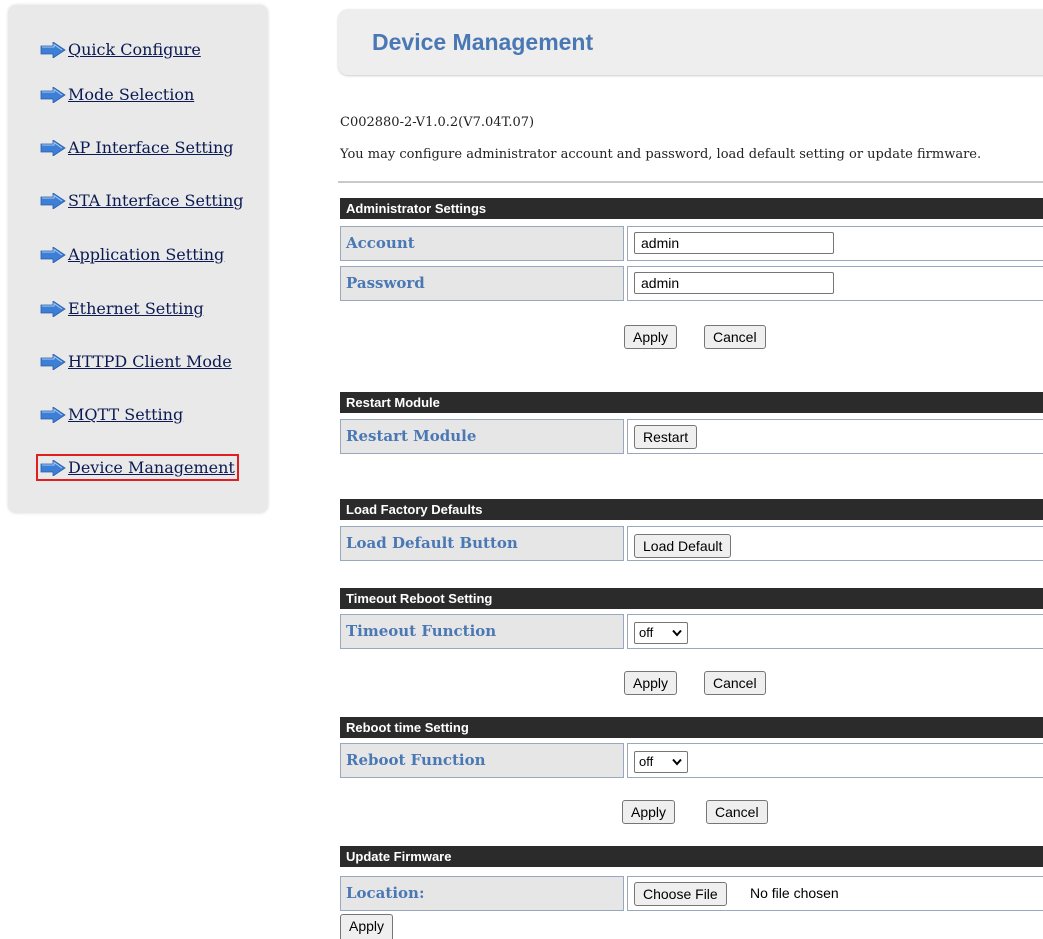  Describe the element at coordinates (680, 894) in the screenshot. I see `choose-file-button: Choose File` at that location.